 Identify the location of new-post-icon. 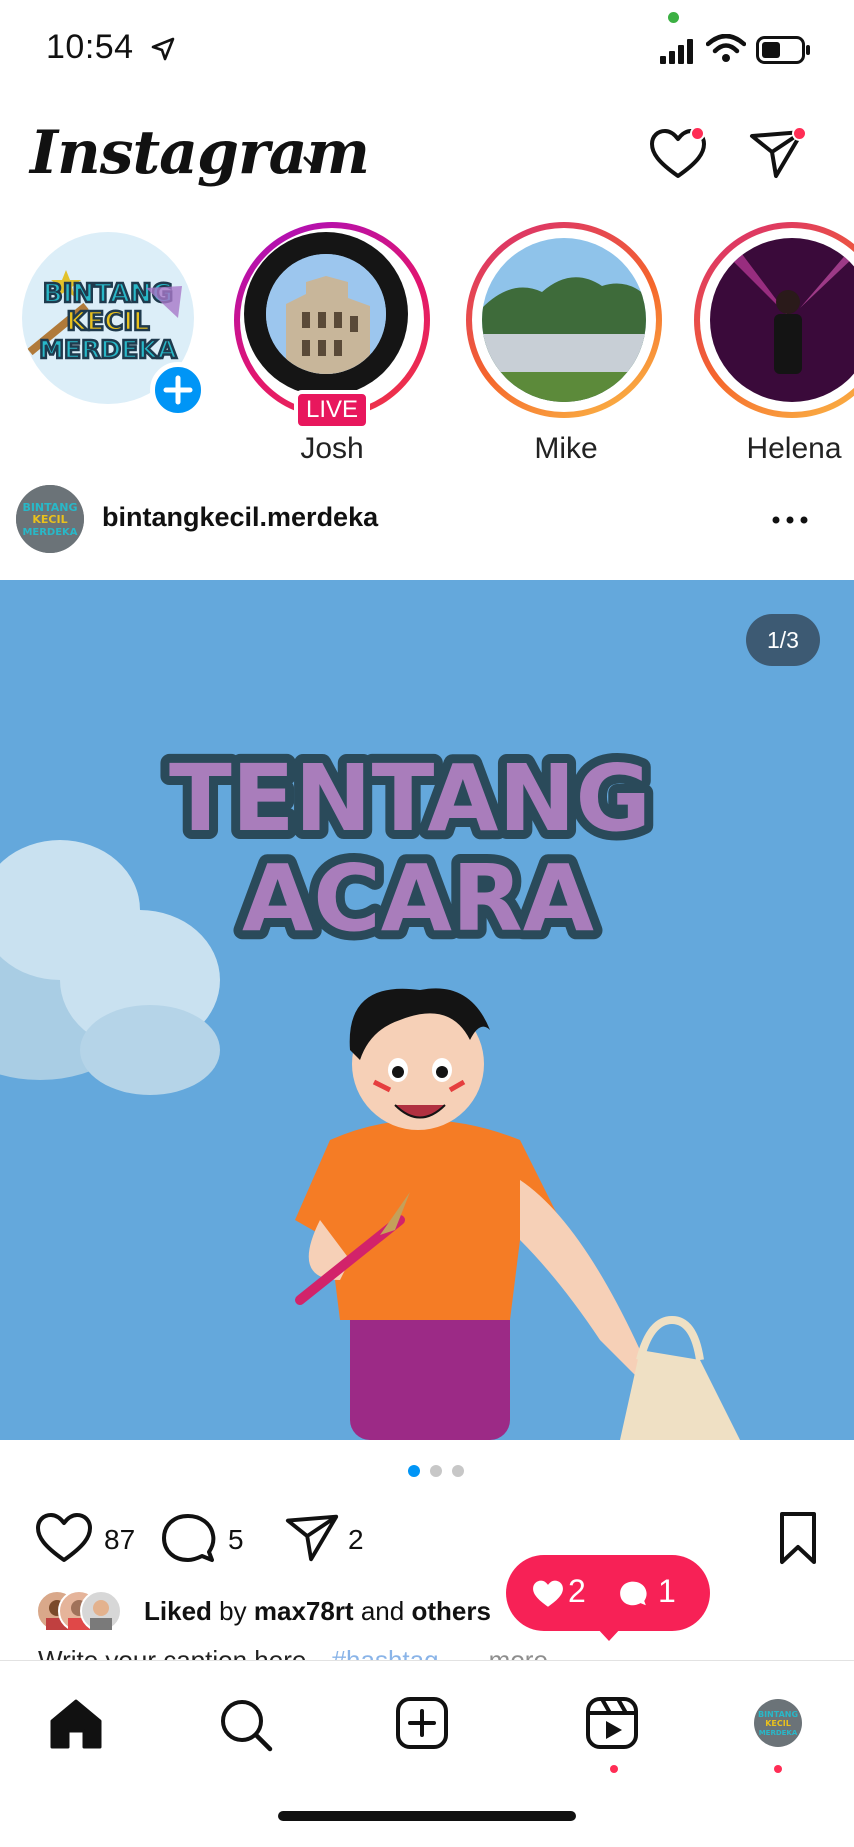
(422, 1723).